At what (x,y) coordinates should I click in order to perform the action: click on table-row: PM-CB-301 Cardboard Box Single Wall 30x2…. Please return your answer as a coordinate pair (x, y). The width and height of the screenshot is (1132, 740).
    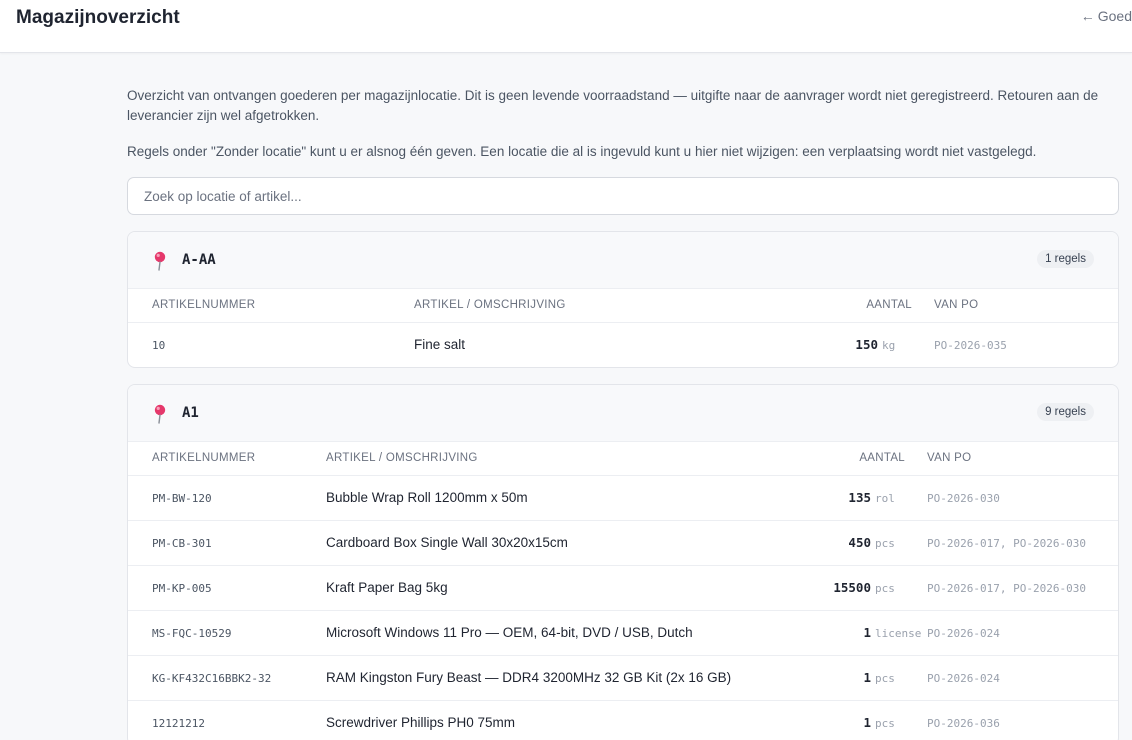
    Looking at the image, I should click on (623, 543).